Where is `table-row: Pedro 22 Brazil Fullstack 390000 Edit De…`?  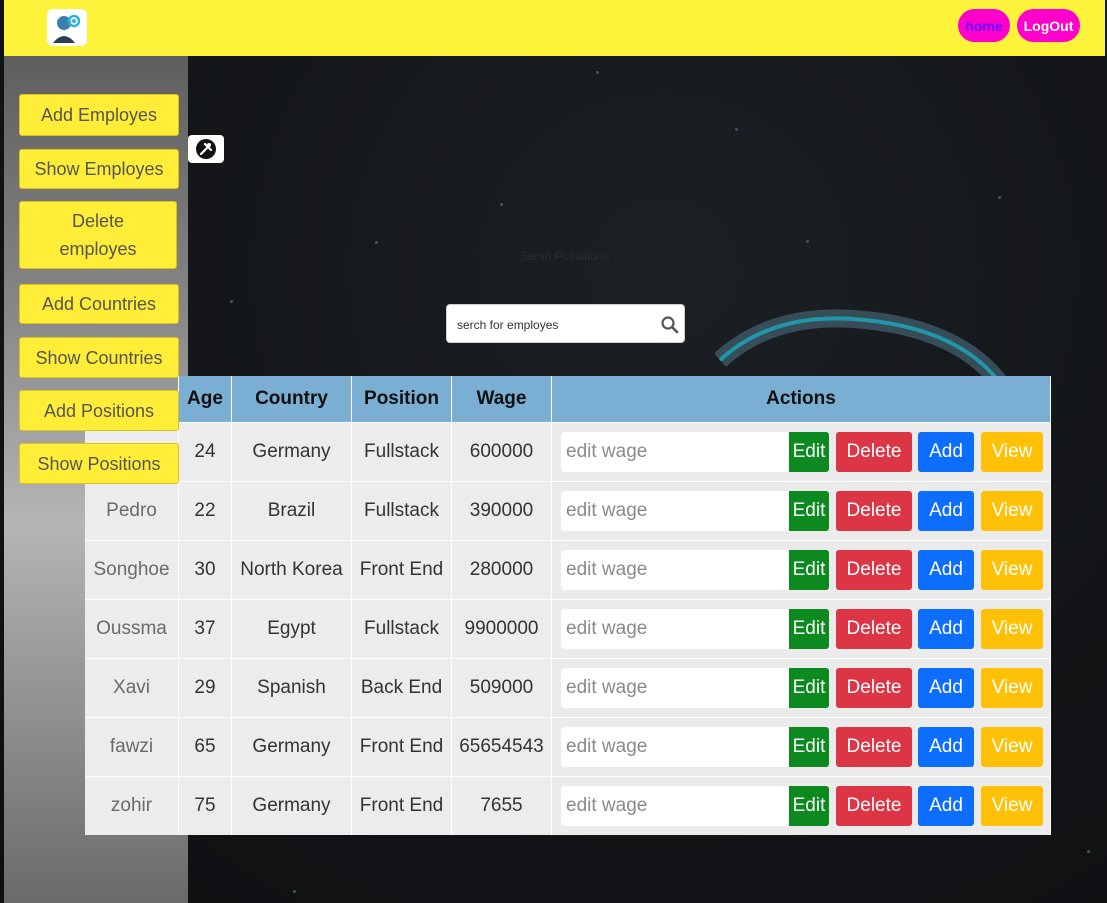
table-row: Pedro 22 Brazil Fullstack 390000 Edit De… is located at coordinates (568, 511).